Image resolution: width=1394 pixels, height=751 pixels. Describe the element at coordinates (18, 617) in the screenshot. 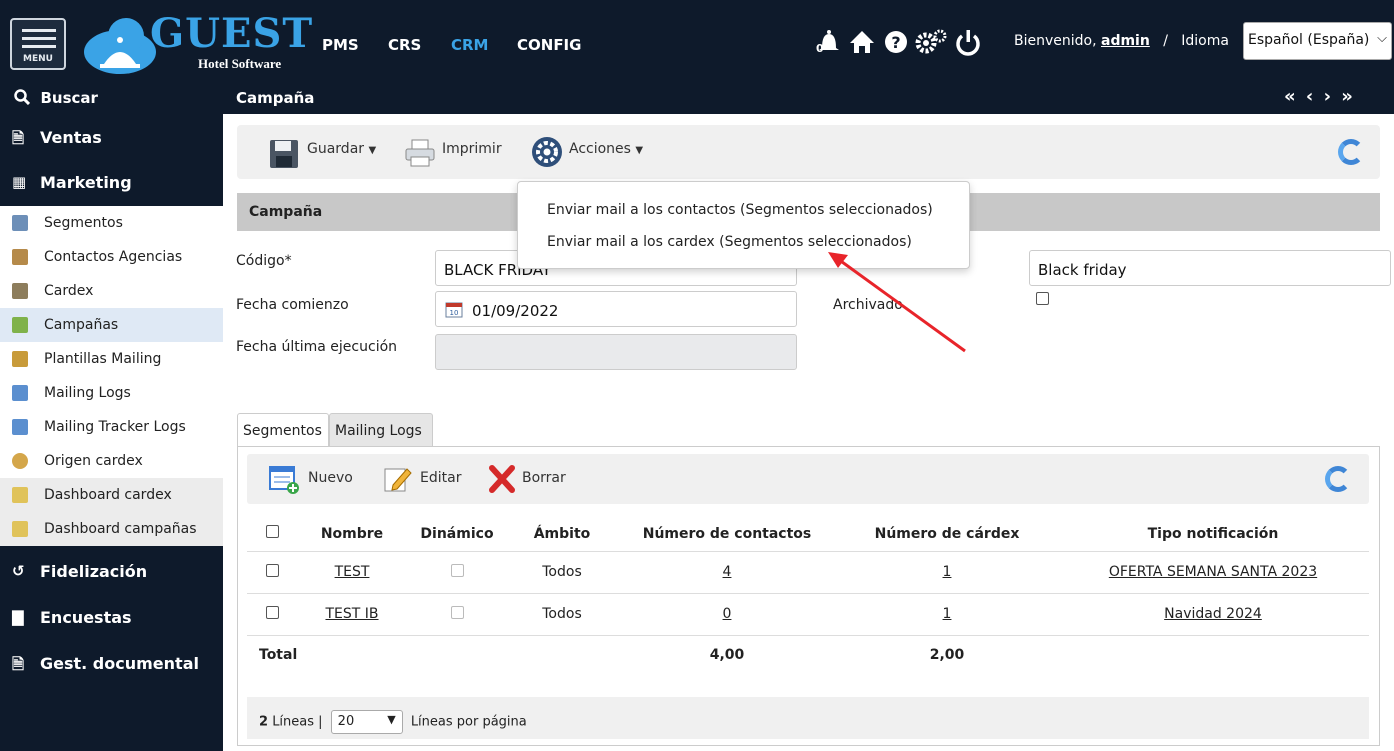

I see `chart-icon: ▇` at that location.